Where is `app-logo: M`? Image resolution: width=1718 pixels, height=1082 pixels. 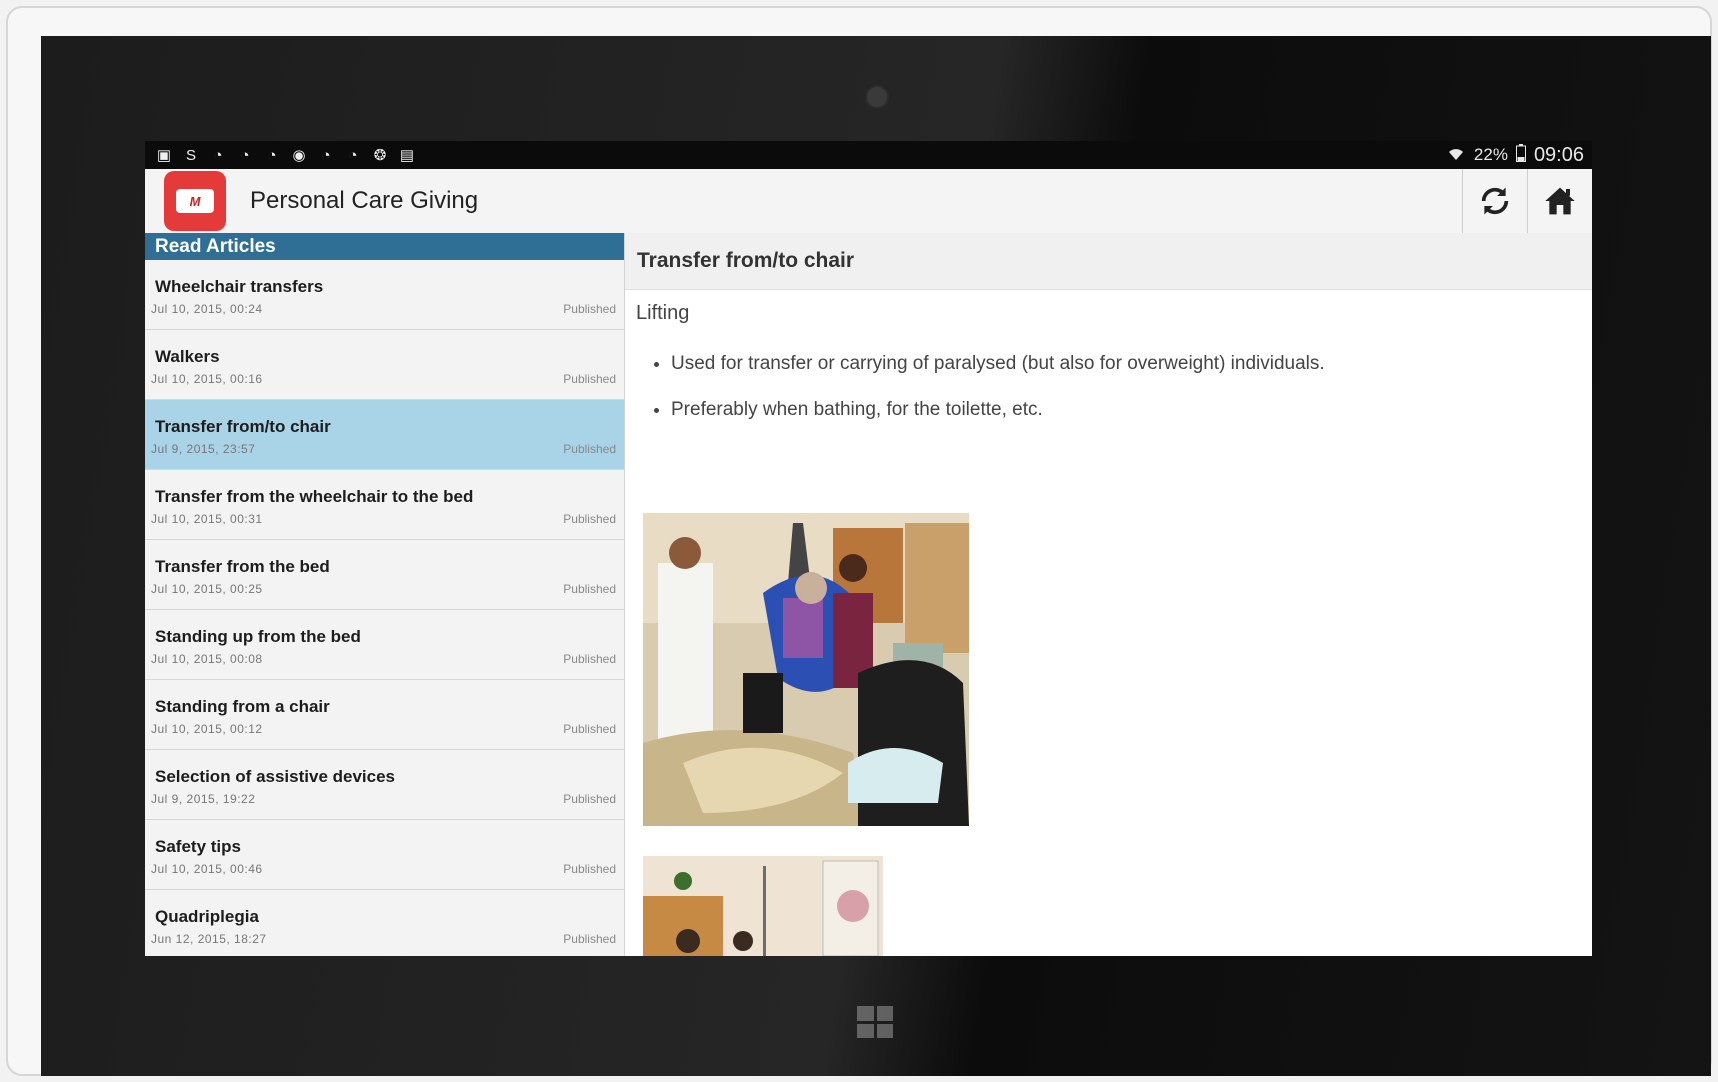 app-logo: M is located at coordinates (195, 201).